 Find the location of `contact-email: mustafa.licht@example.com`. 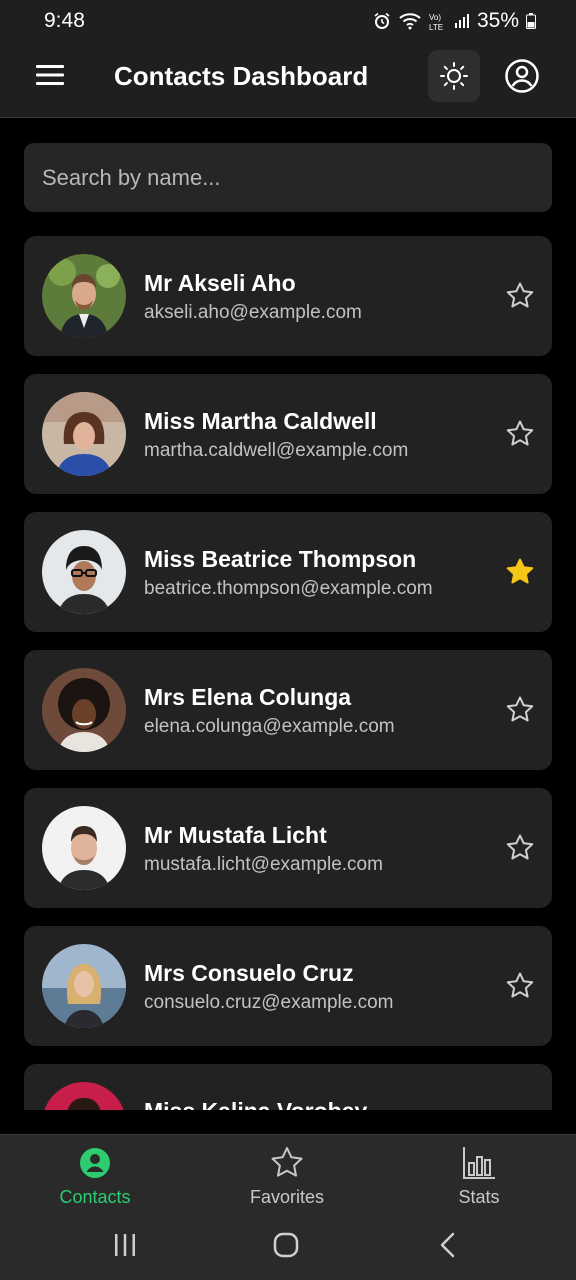

contact-email: mustafa.licht@example.com is located at coordinates (263, 864).